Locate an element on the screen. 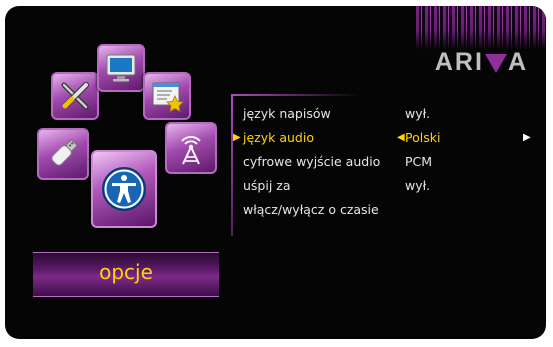 Image resolution: width=553 pixels, height=347 pixels. menu-divider-vertical is located at coordinates (232, 165).